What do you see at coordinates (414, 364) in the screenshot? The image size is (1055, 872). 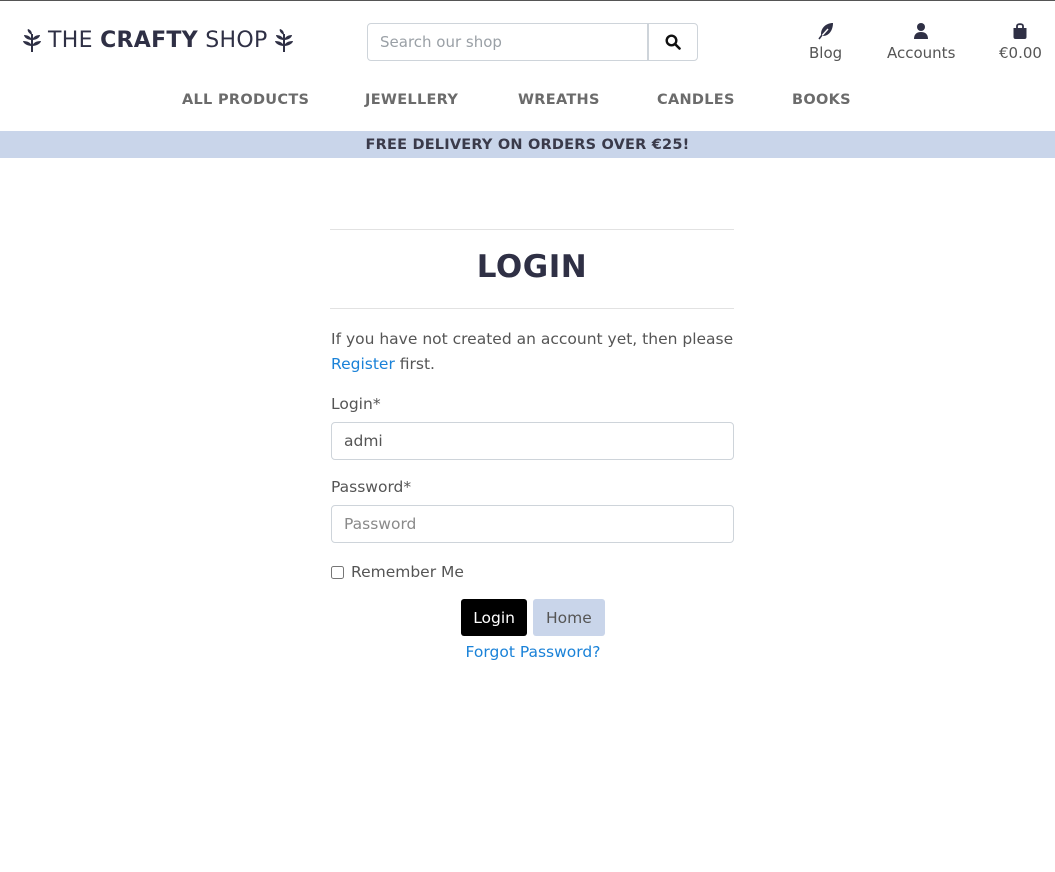 I see `intro-text-after: first.` at bounding box center [414, 364].